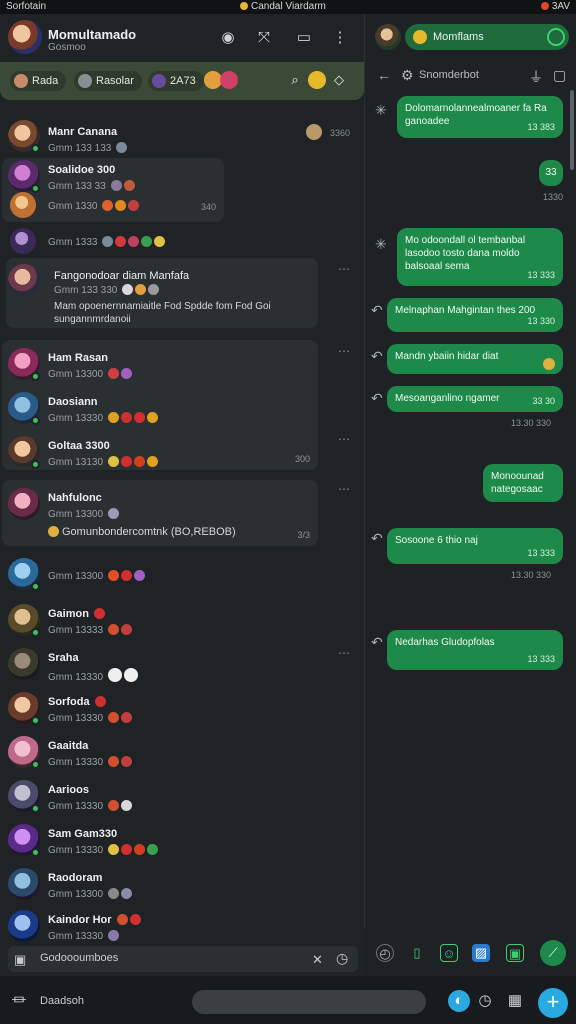 Image resolution: width=576 pixels, height=1024 pixels. I want to click on message-input, so click(309, 1002).